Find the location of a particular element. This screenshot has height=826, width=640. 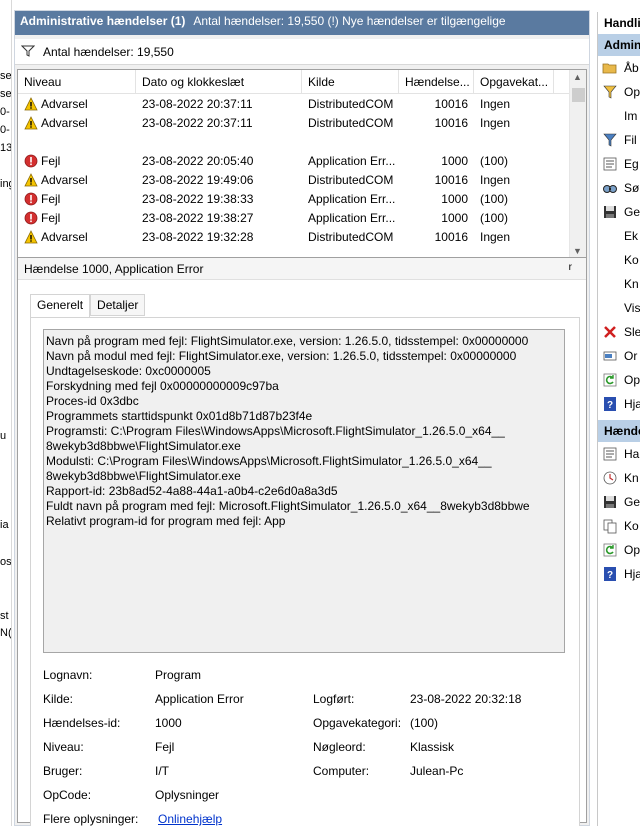

actions-section-admin: Admin is located at coordinates (619, 45).